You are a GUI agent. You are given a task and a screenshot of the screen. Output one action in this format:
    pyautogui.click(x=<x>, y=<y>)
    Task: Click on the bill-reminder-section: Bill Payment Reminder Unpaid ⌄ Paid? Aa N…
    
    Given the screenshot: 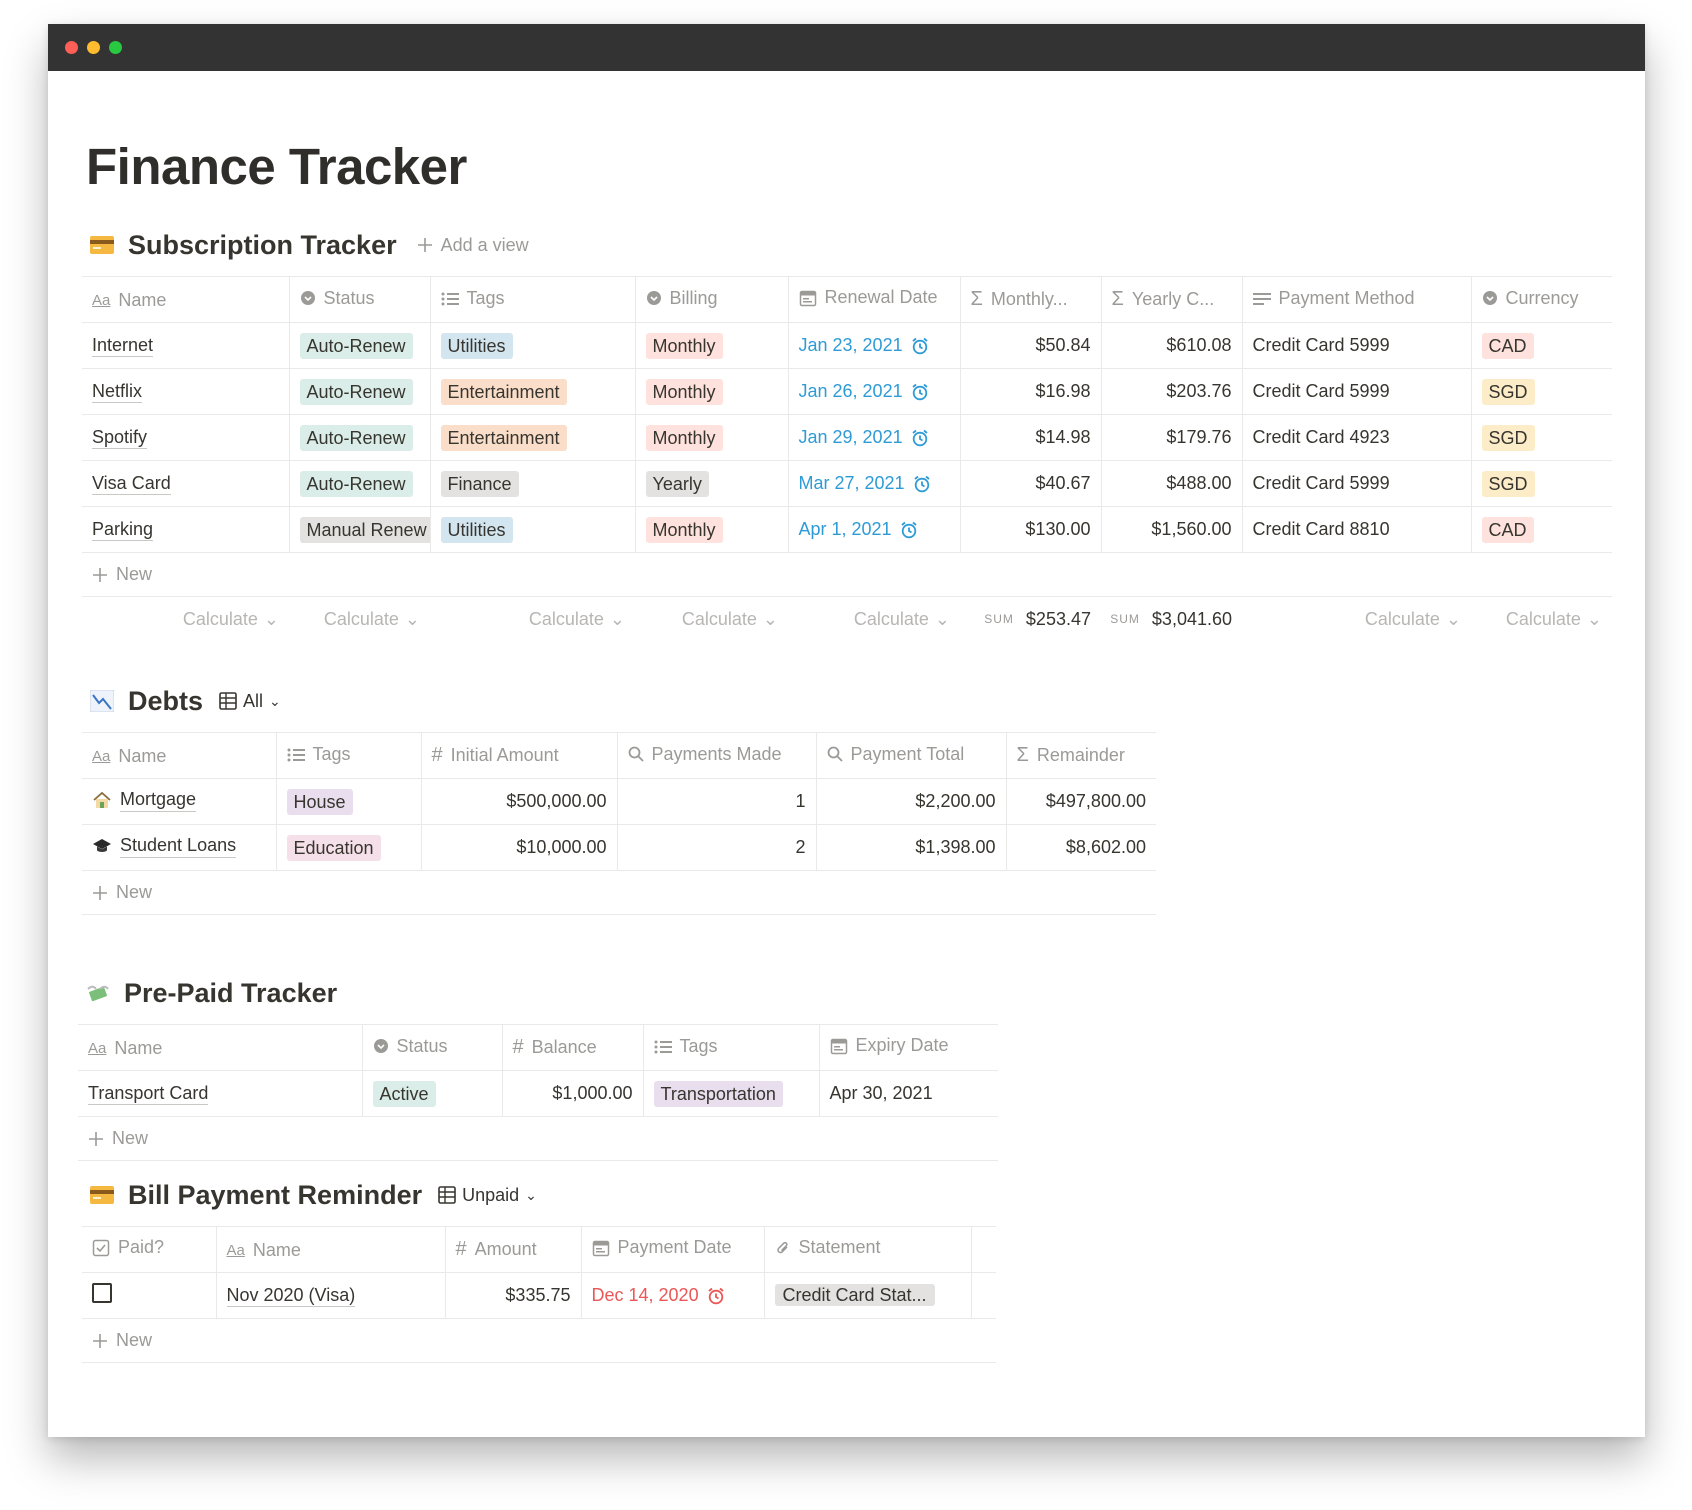 What is the action you would take?
    pyautogui.click(x=539, y=1269)
    